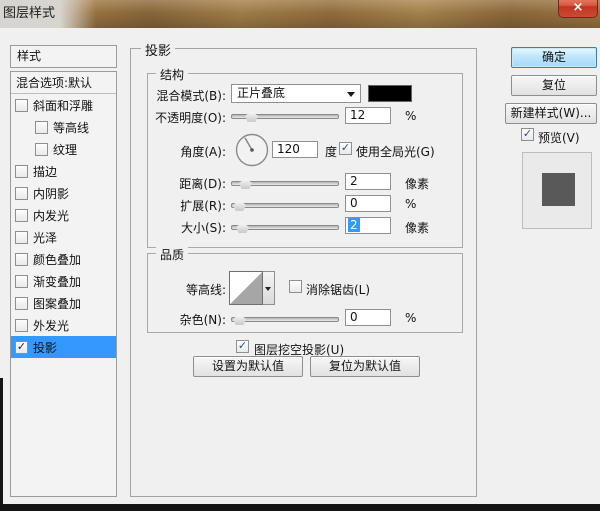 The width and height of the screenshot is (600, 511). What do you see at coordinates (57, 303) in the screenshot?
I see `sidebar-item-label: 图案叠加` at bounding box center [57, 303].